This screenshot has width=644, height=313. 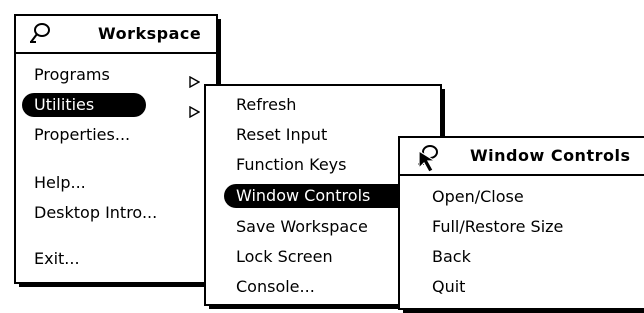 I want to click on menu-item-label: Window Controls, so click(x=303, y=195).